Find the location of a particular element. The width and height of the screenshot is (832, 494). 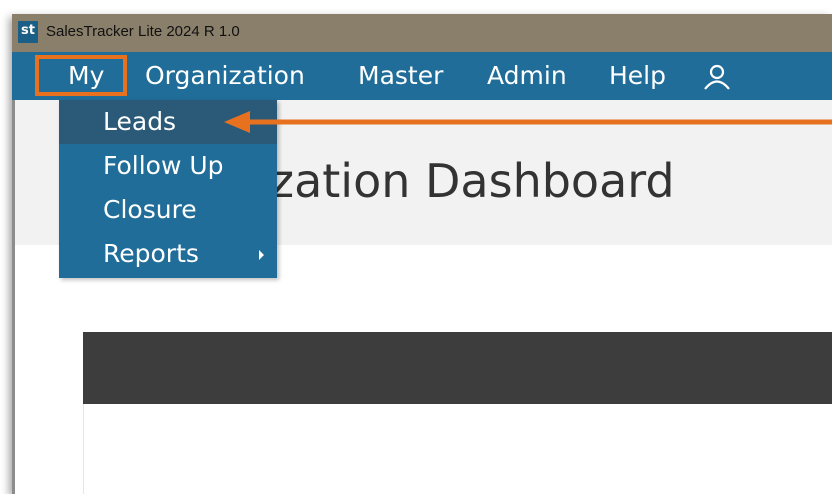

menu-item-closure: Closure is located at coordinates (168, 210).